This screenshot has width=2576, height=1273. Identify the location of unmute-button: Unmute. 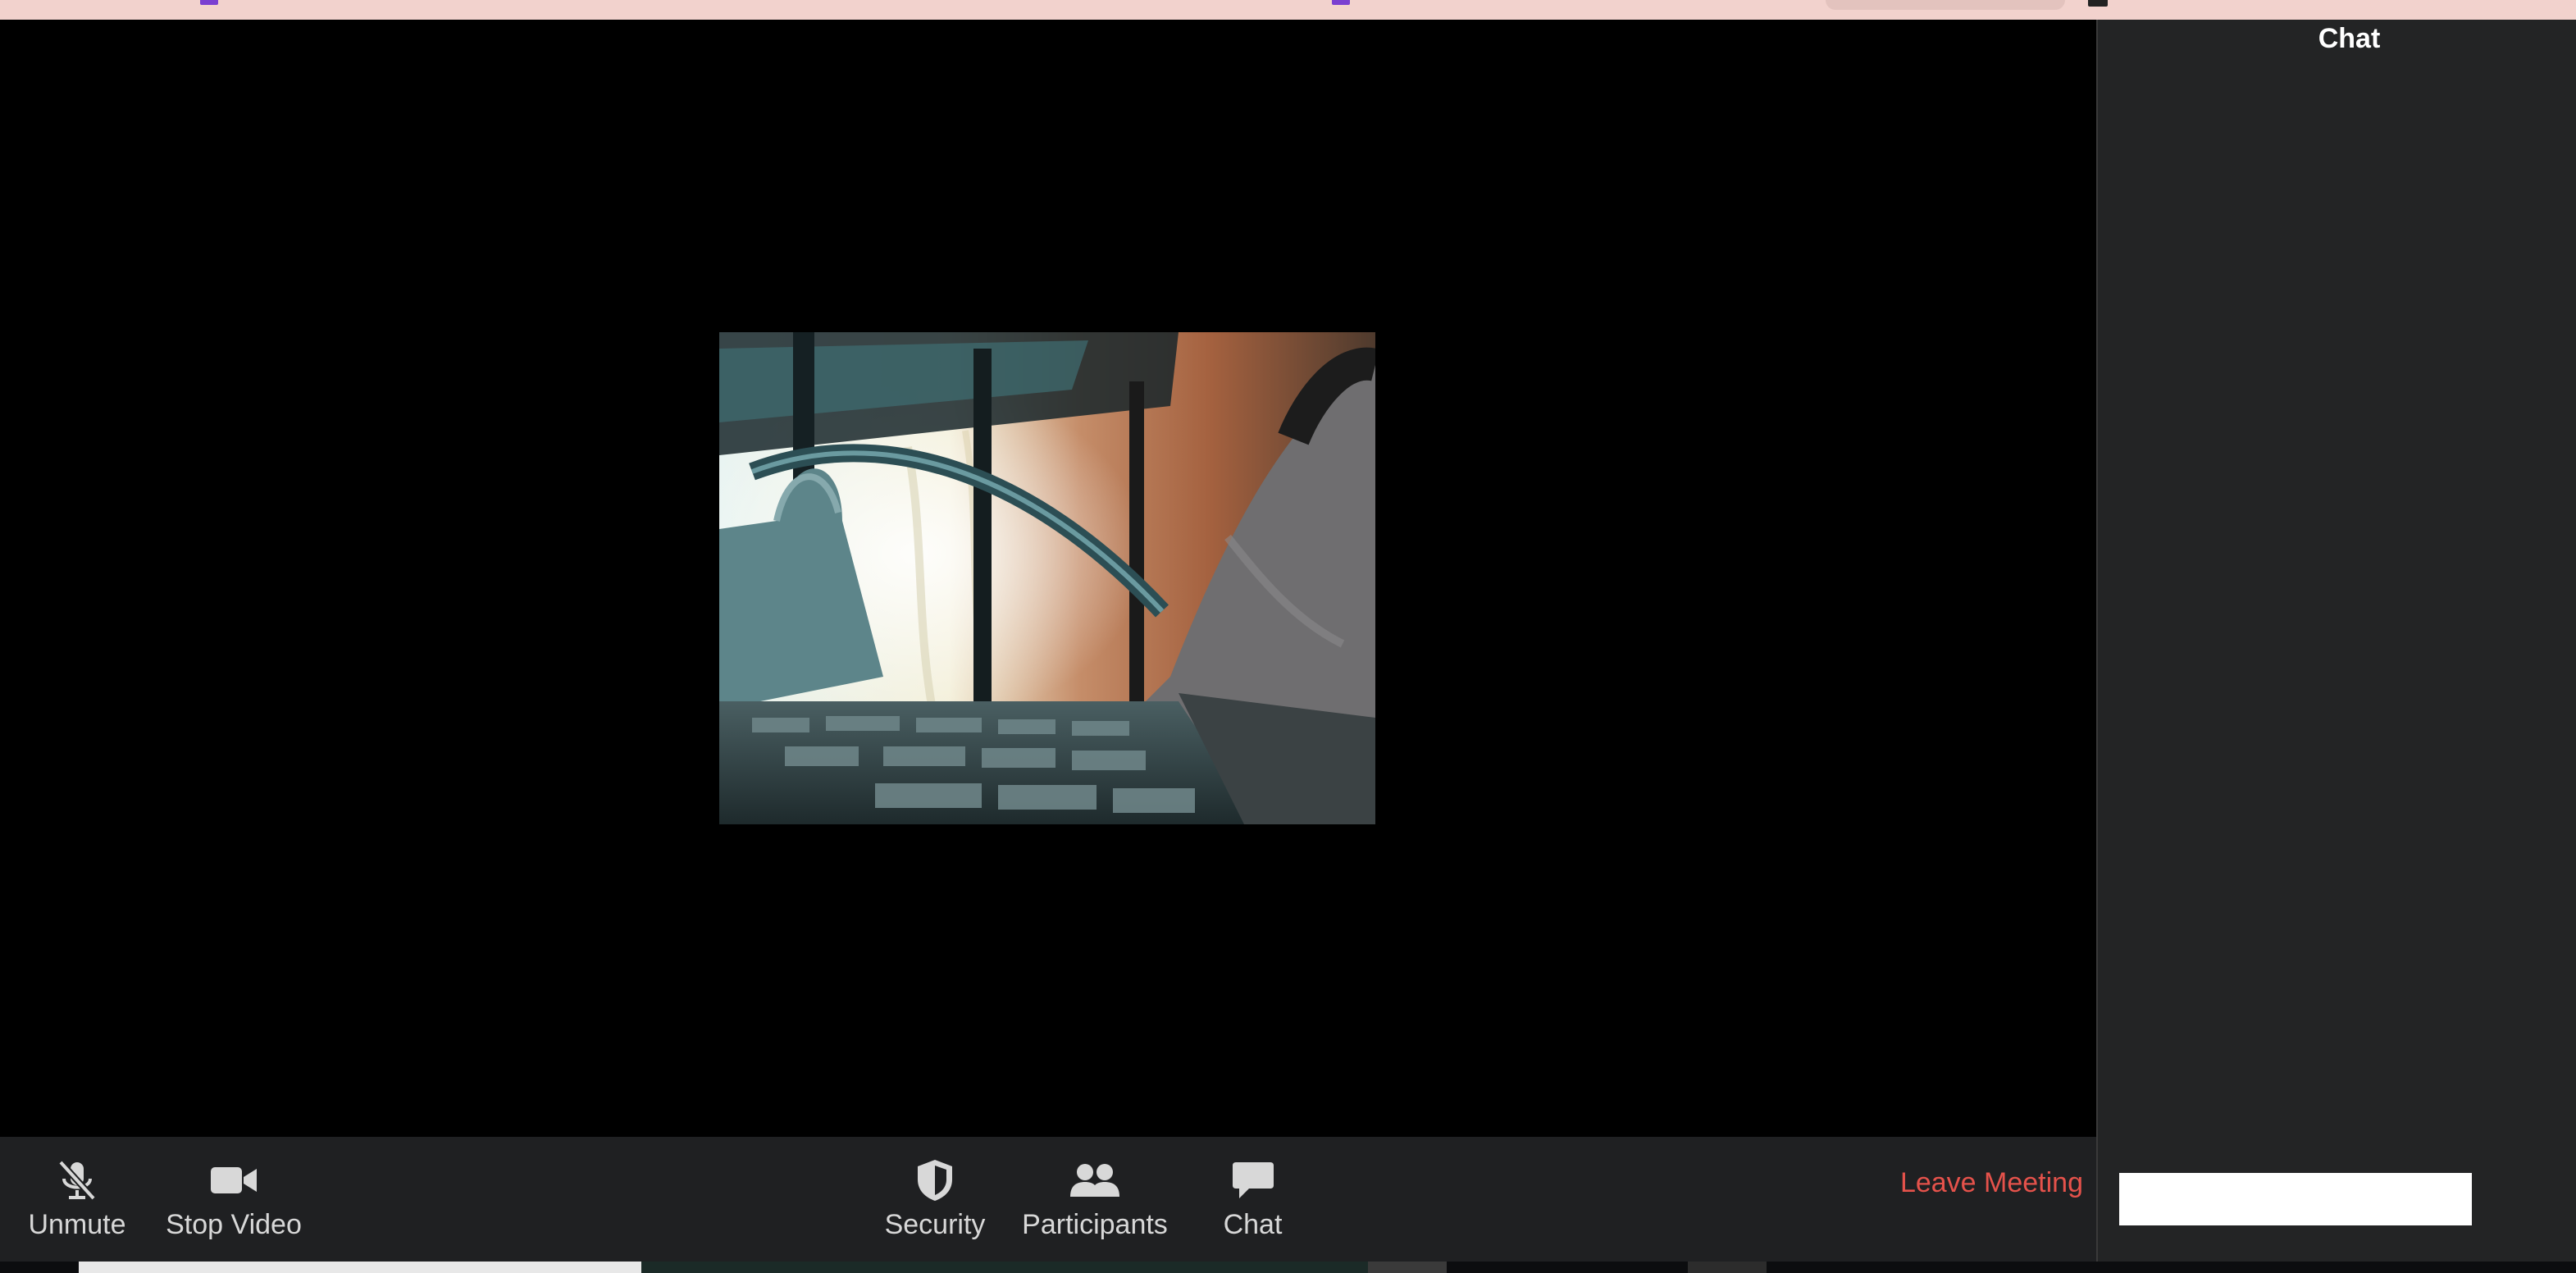
(77, 1199).